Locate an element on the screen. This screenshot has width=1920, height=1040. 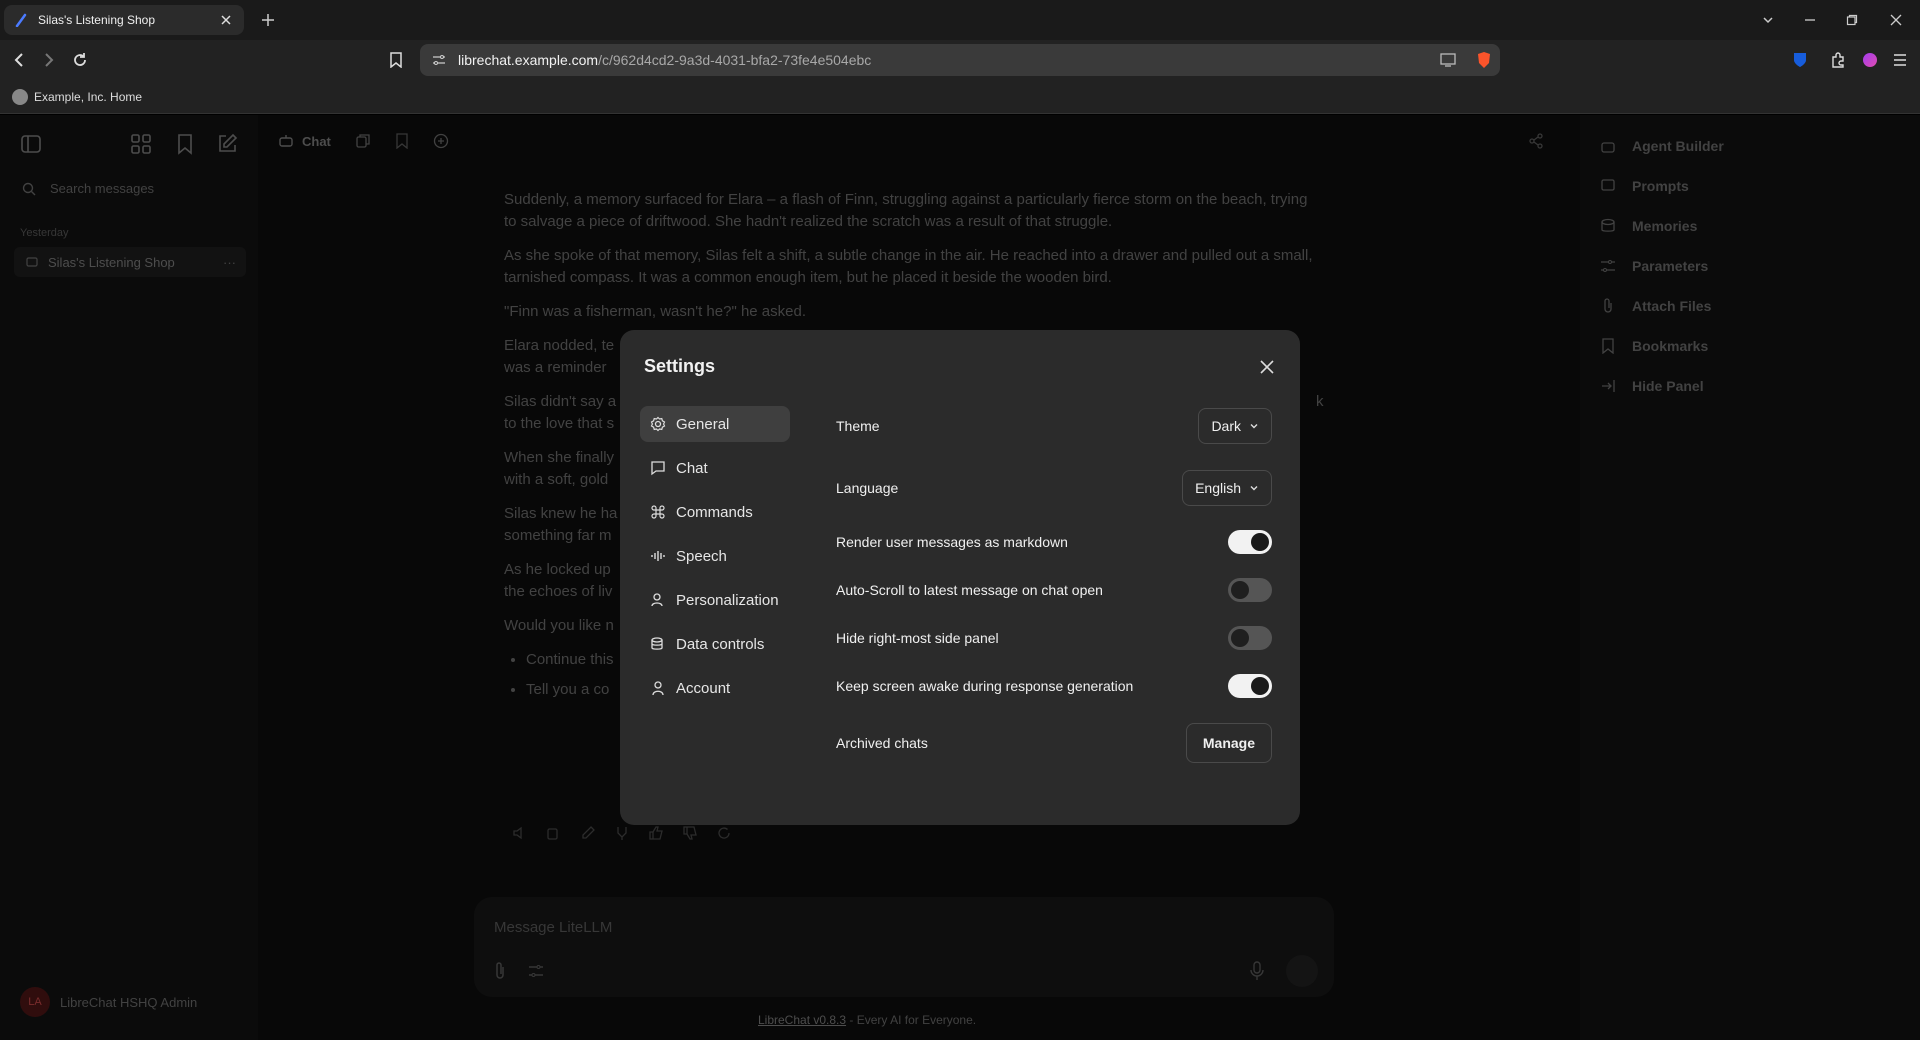
theme-value: Dark is located at coordinates (1226, 426).